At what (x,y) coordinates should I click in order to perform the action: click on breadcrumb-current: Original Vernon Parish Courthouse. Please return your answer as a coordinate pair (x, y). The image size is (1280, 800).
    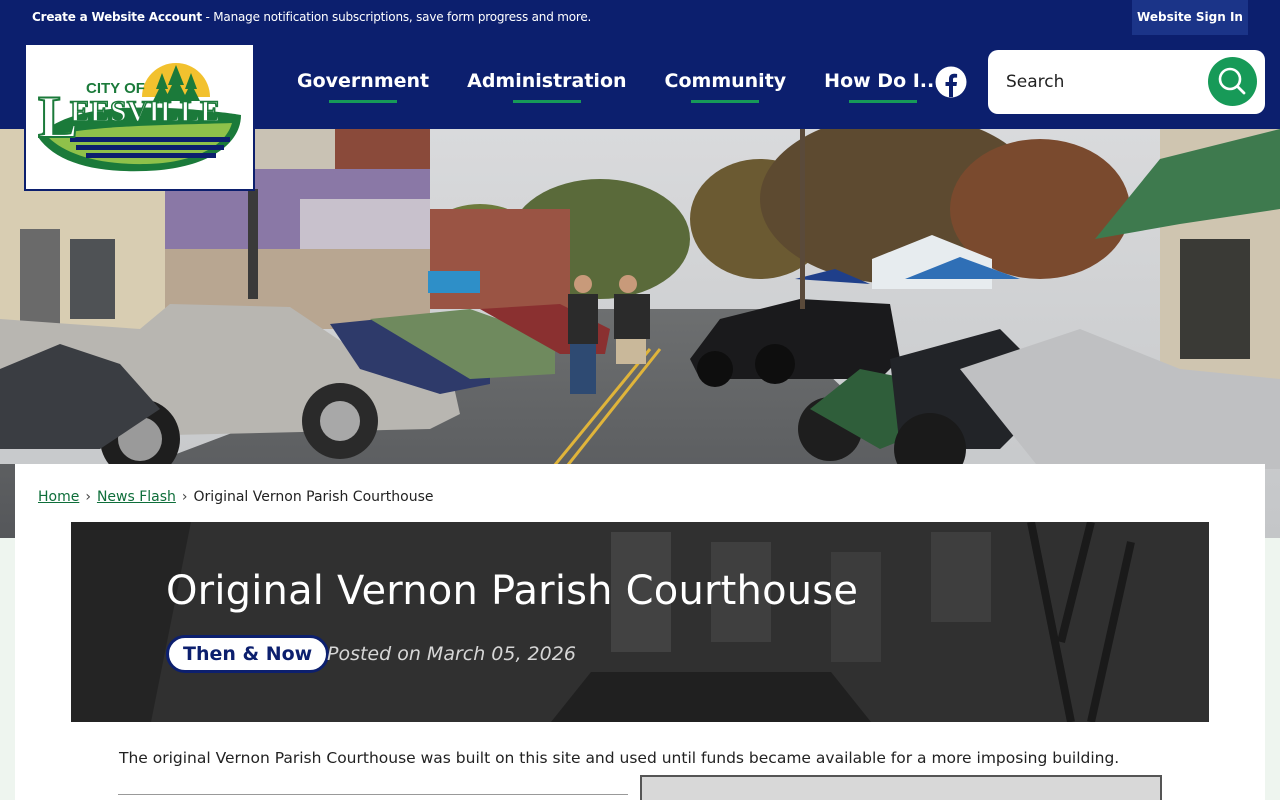
    Looking at the image, I should click on (313, 497).